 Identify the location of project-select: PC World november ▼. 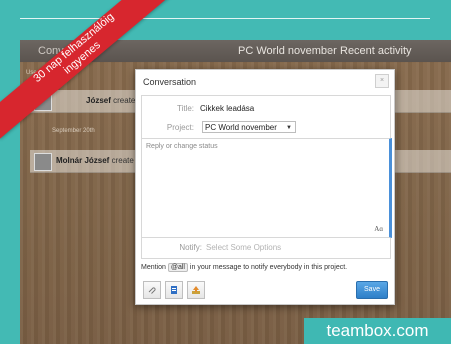
(249, 127).